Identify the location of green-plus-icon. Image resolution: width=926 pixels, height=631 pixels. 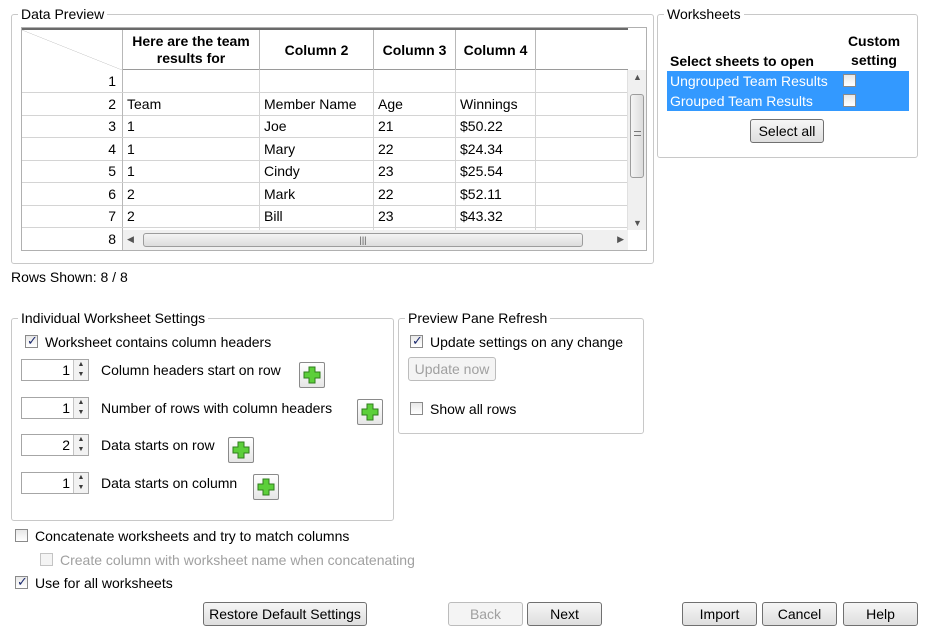
(266, 487).